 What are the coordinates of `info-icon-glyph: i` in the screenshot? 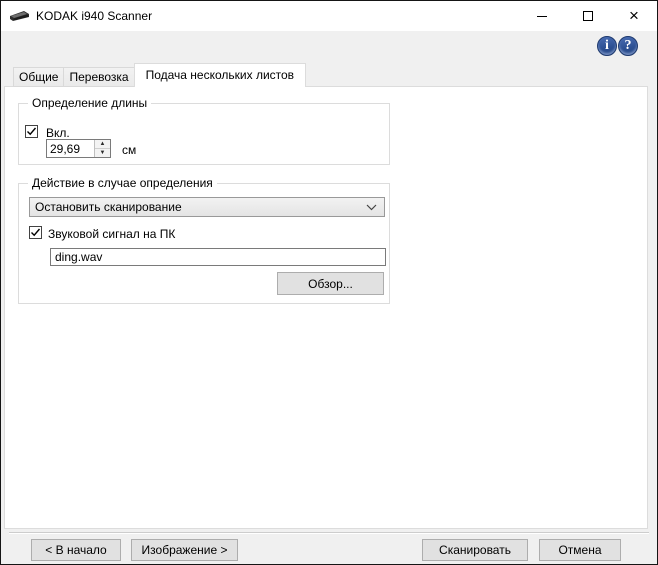 It's located at (607, 45).